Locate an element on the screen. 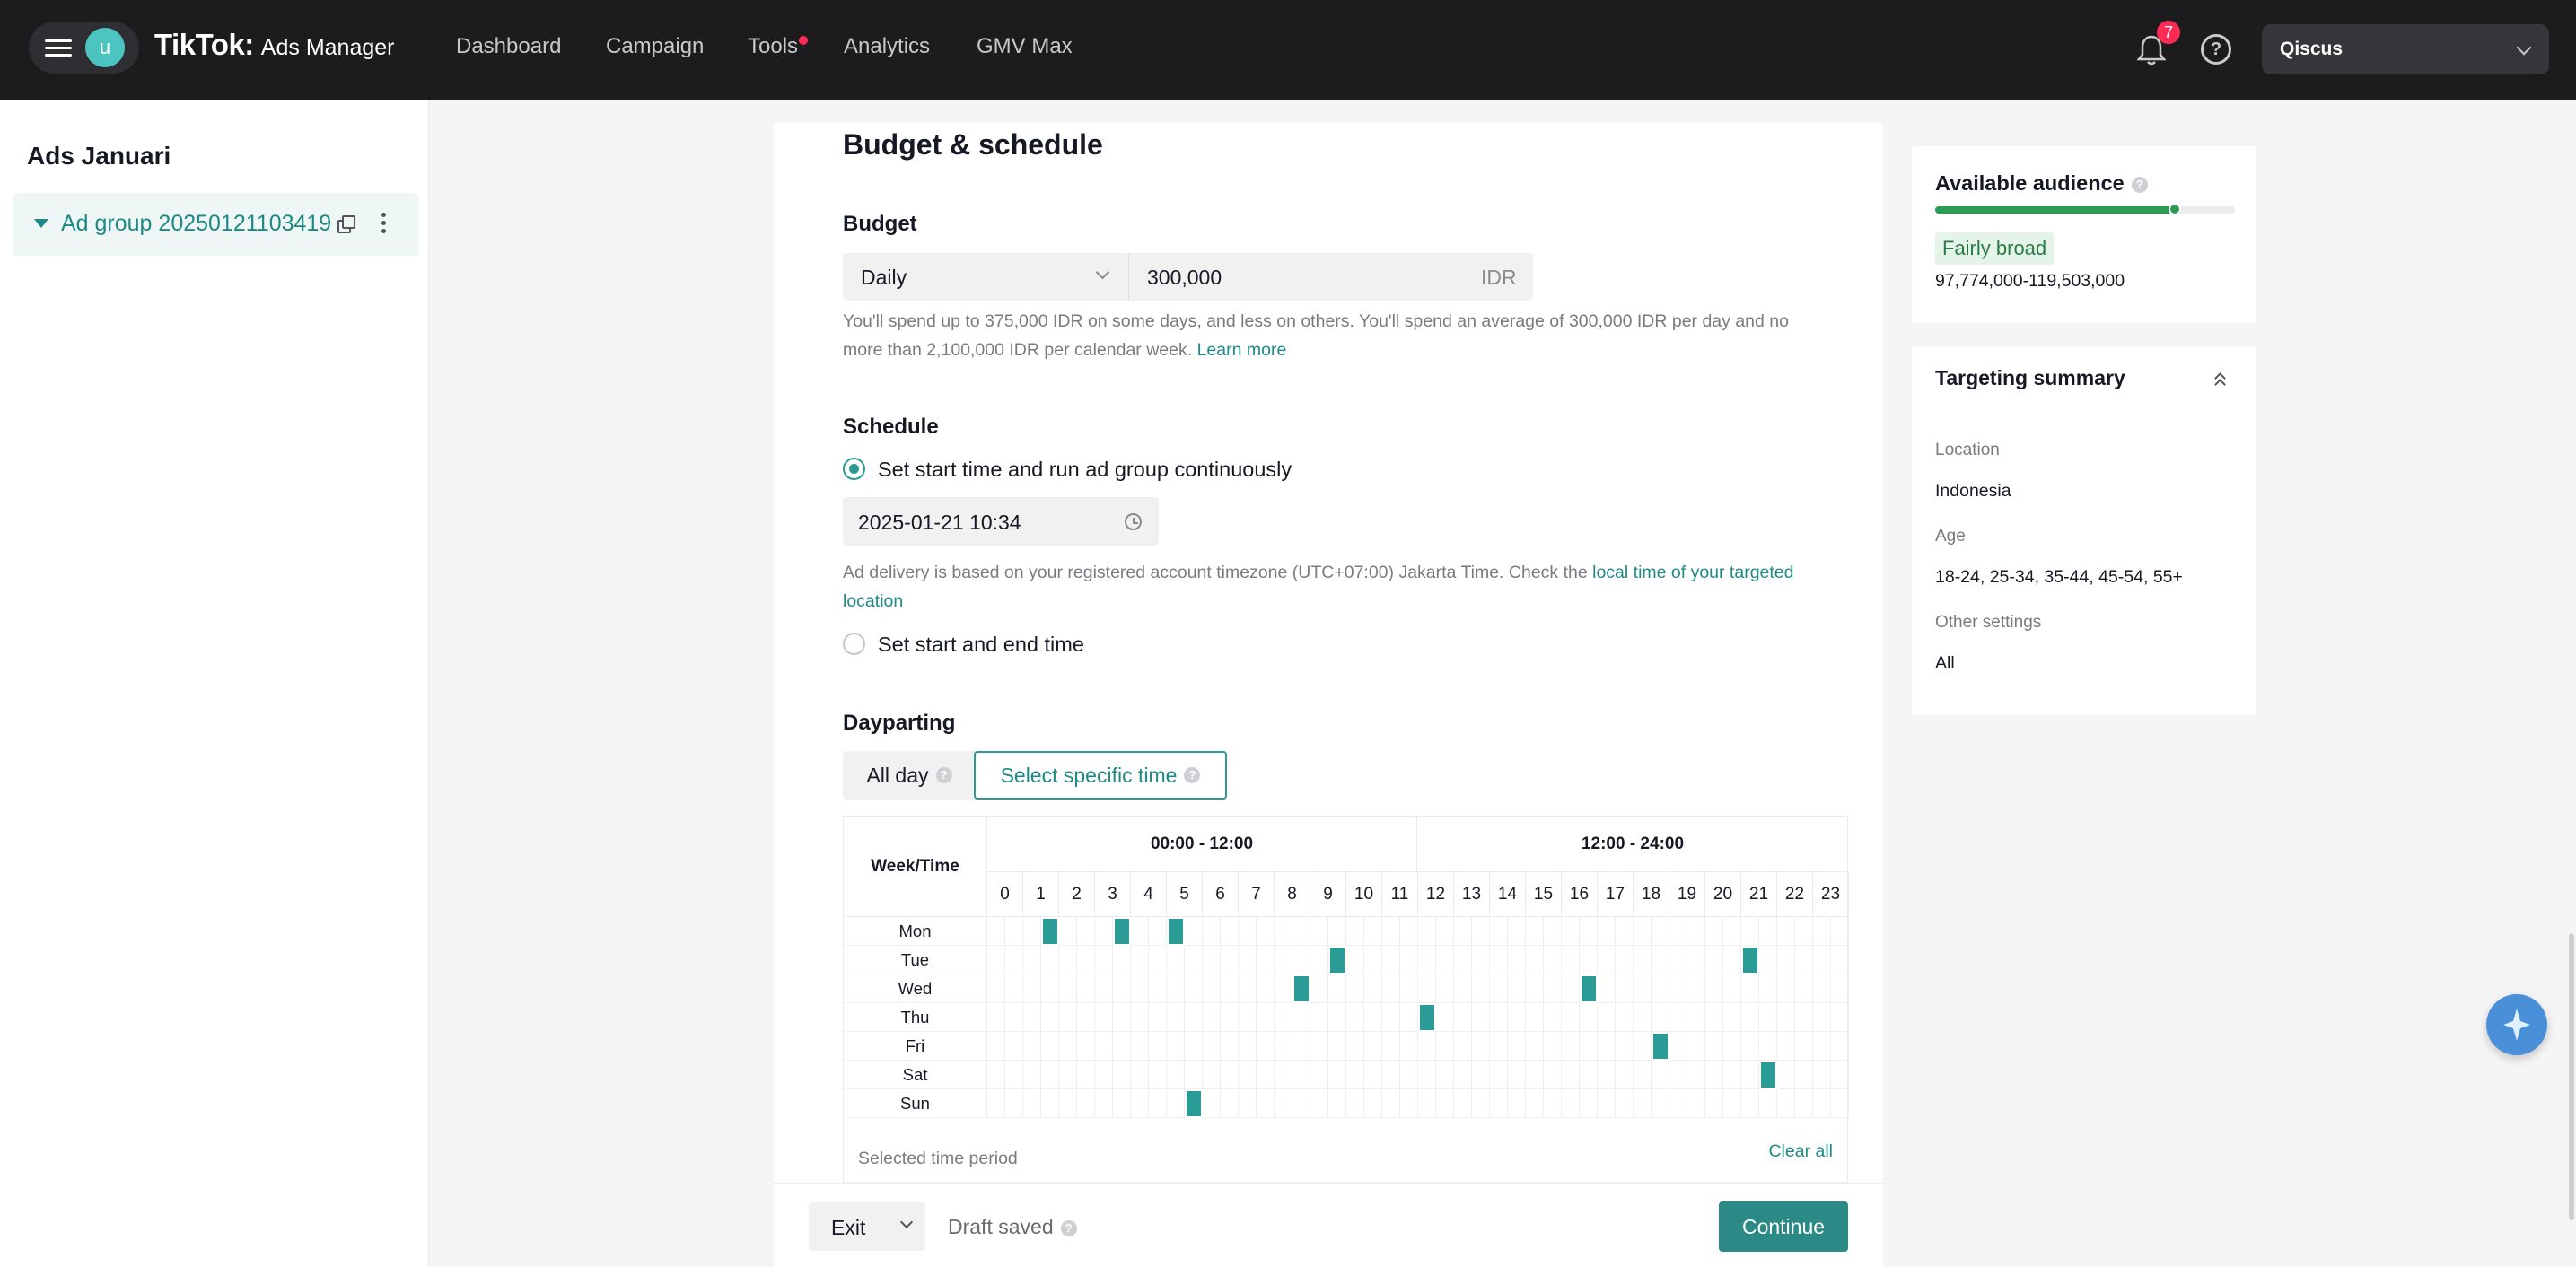  caret-down-icon is located at coordinates (41, 223).